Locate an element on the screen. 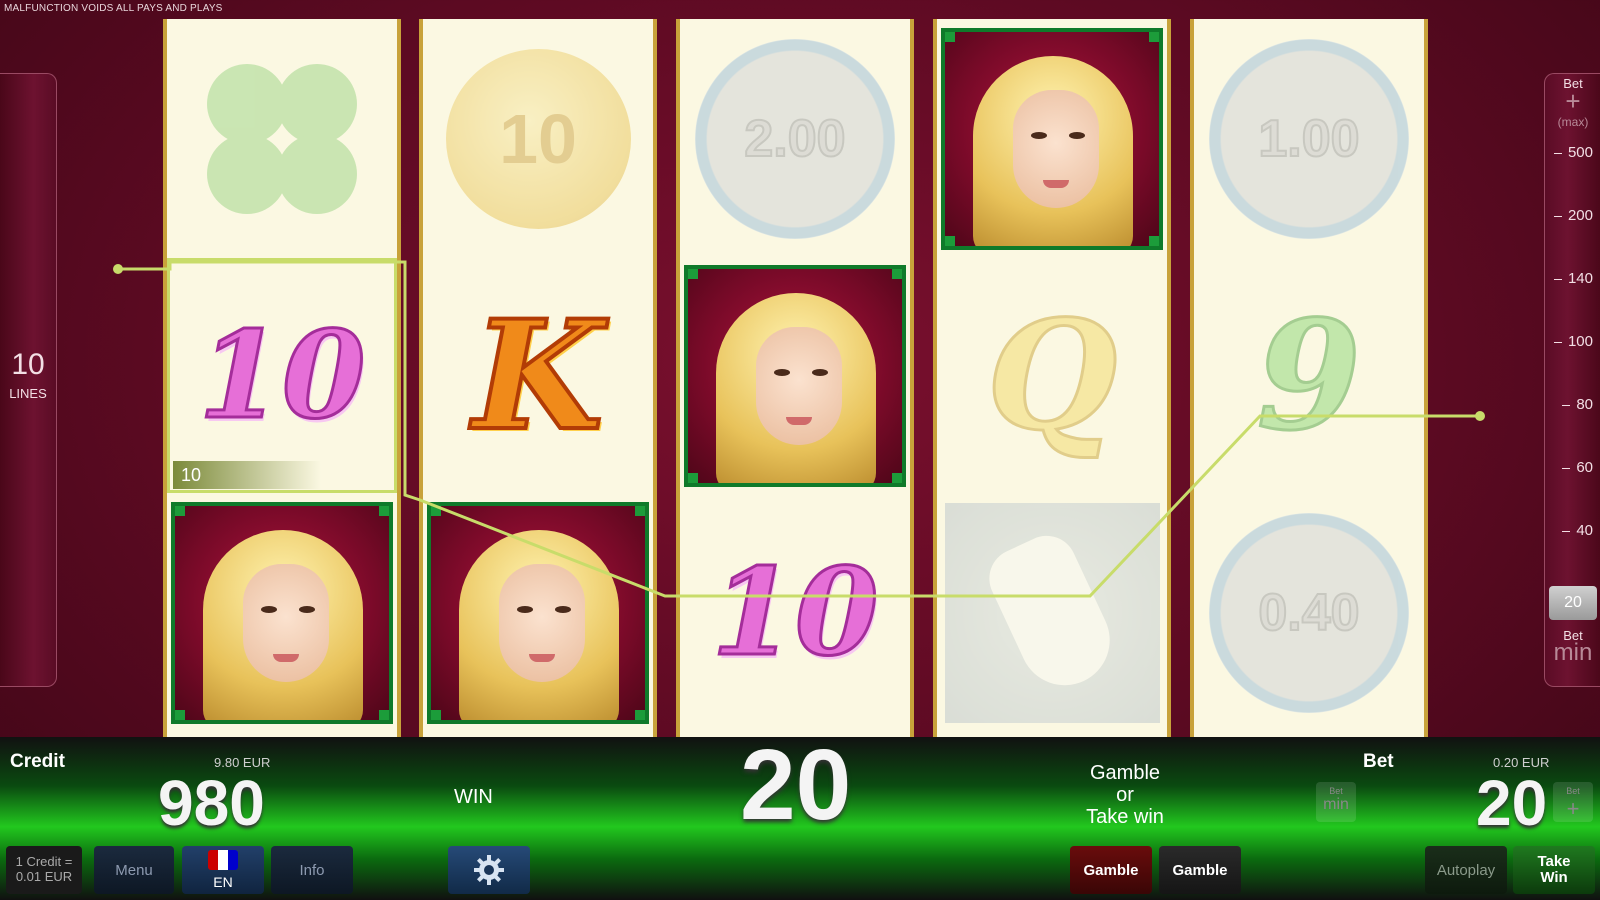  settings-button is located at coordinates (489, 870).